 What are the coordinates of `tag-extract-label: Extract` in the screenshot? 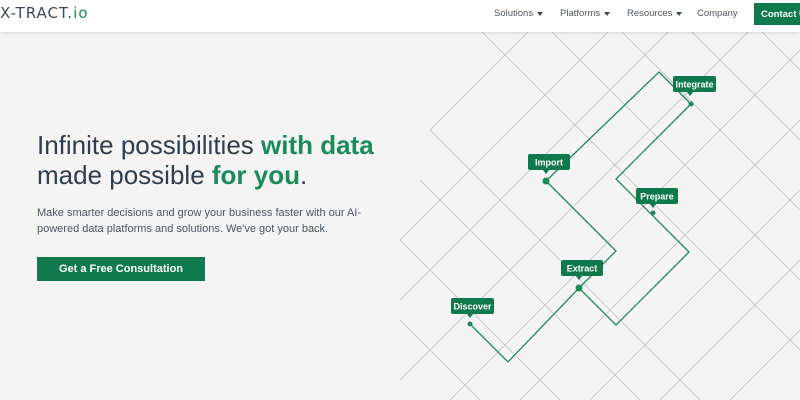 It's located at (582, 269).